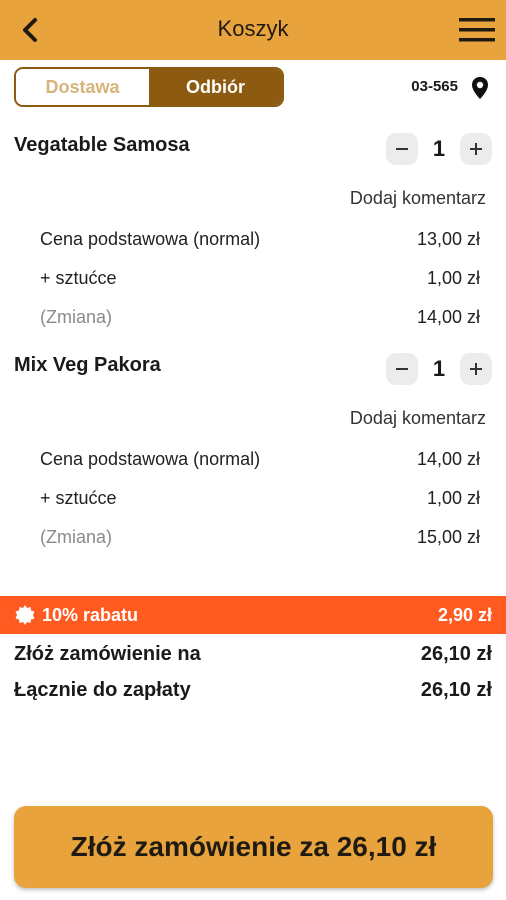 This screenshot has height=900, width=506. Describe the element at coordinates (253, 847) in the screenshot. I see `place-order-button: Złóż zamówienie za 26,10 zł` at that location.